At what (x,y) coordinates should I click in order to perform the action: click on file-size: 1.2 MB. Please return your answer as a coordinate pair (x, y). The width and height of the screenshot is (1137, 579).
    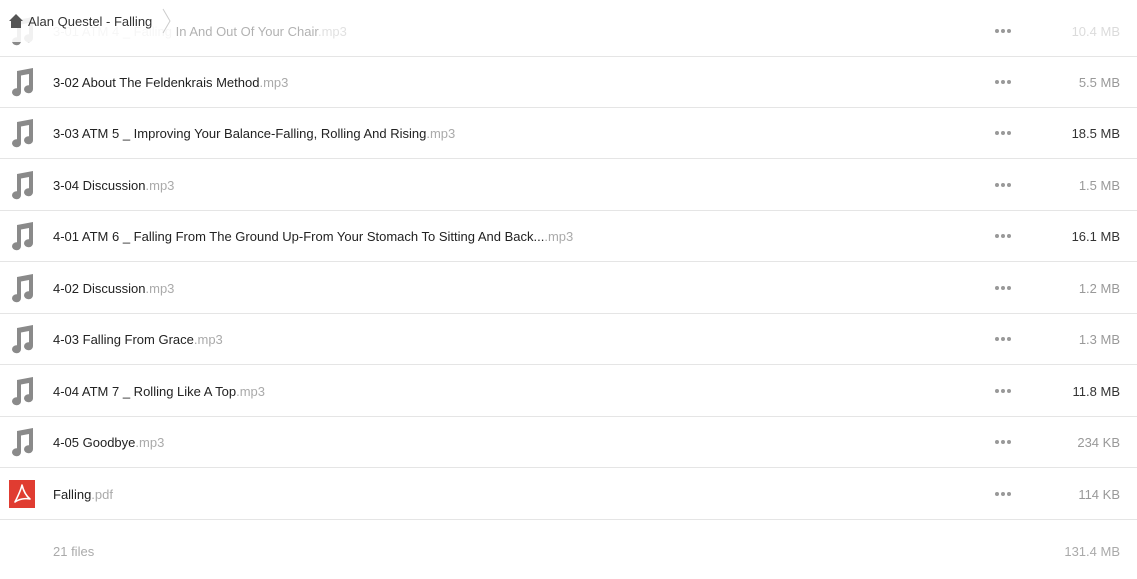
    Looking at the image, I should click on (1099, 288).